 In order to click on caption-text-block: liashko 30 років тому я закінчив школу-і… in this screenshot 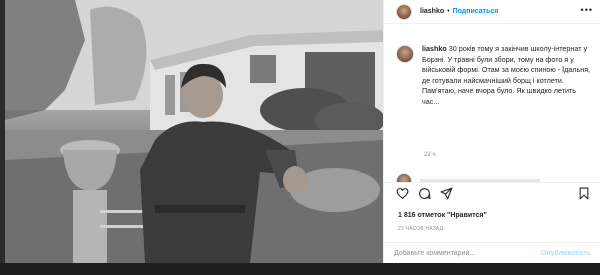, I will do `click(507, 75)`.